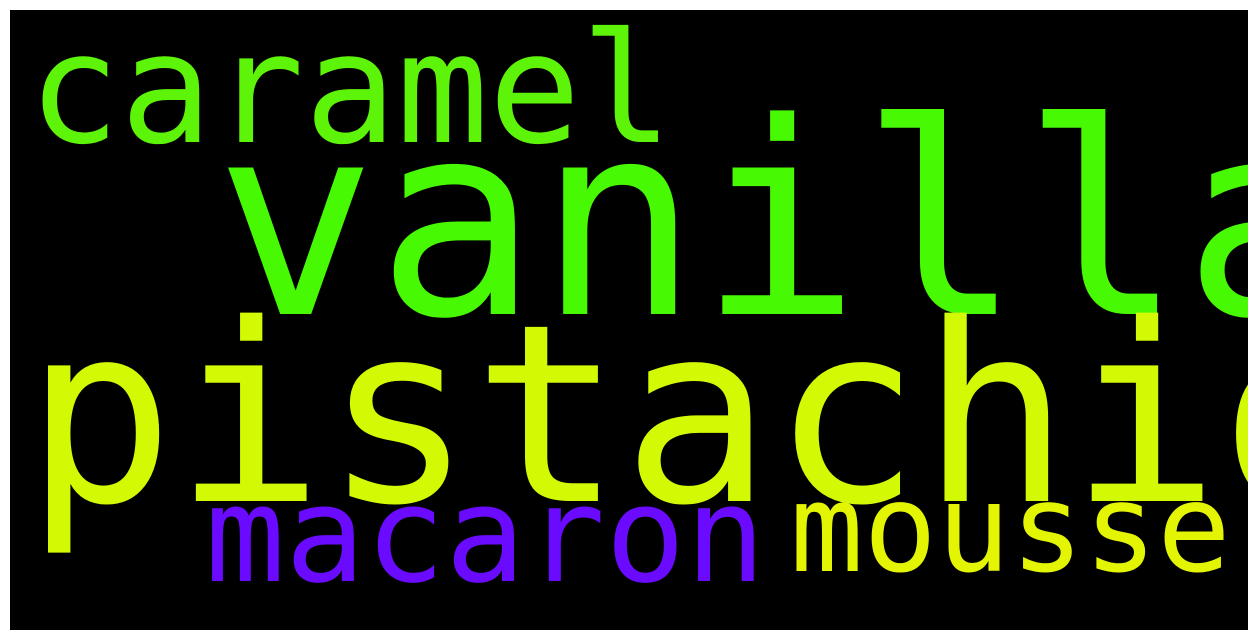 The width and height of the screenshot is (1260, 640). What do you see at coordinates (485, 536) in the screenshot?
I see `word-macaron: macaron` at bounding box center [485, 536].